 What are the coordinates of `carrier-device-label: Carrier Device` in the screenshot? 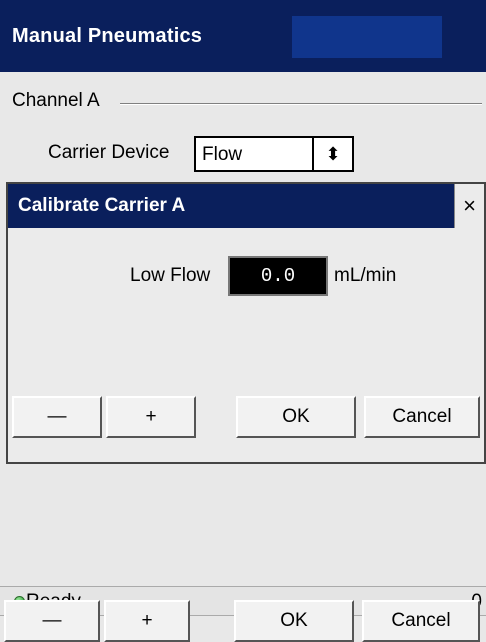 It's located at (109, 152).